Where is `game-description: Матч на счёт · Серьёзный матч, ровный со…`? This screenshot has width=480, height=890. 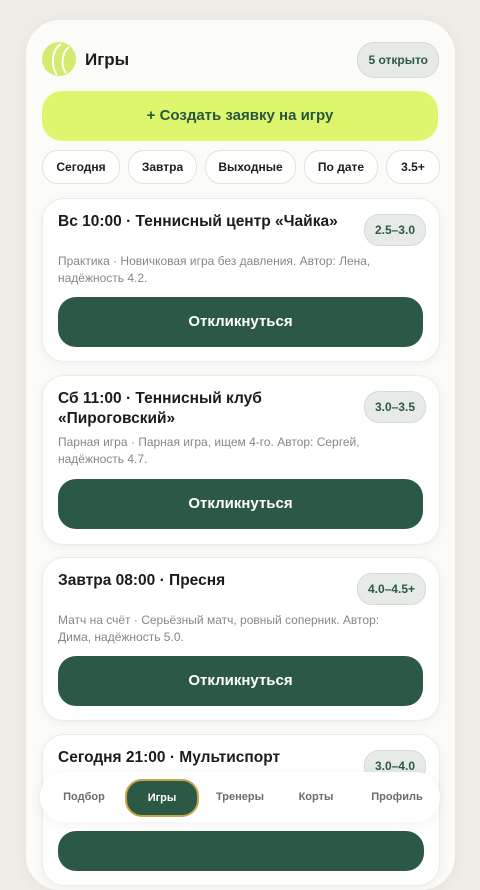
game-description: Матч на счёт · Серьёзный матч, ровный со… is located at coordinates (219, 628).